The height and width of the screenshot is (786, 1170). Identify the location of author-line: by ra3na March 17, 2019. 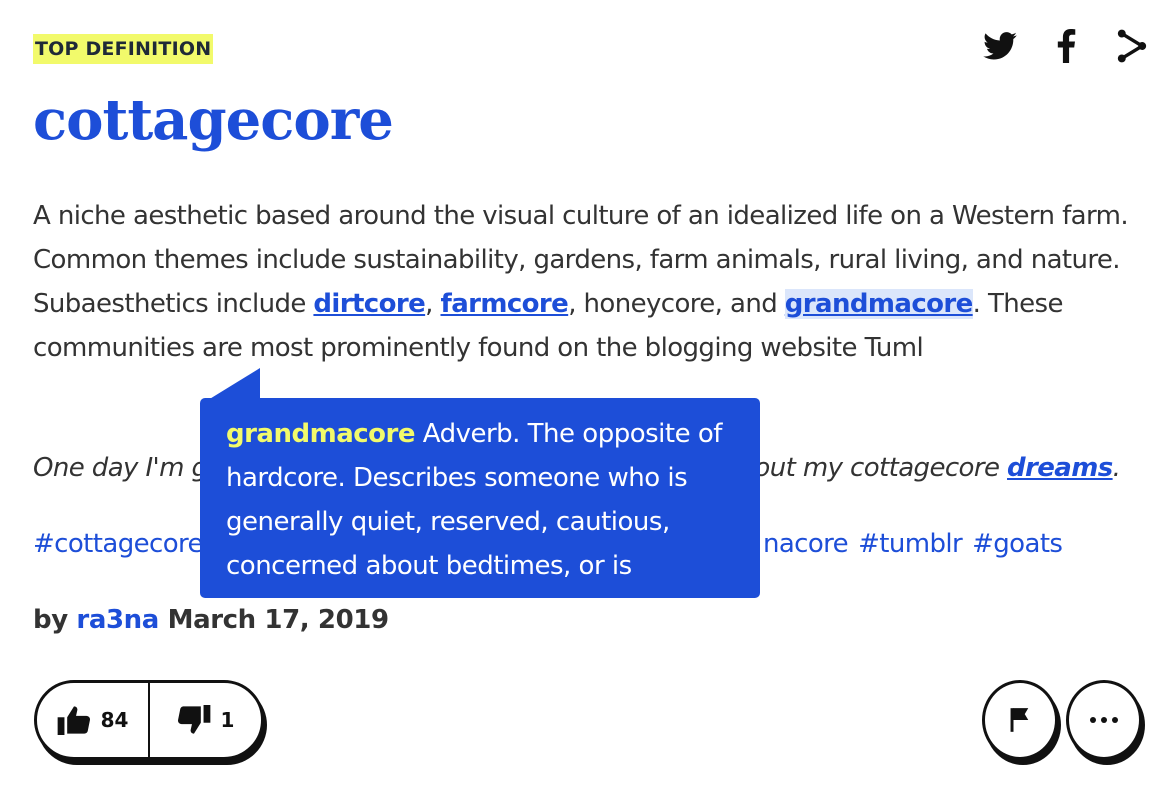
(211, 620).